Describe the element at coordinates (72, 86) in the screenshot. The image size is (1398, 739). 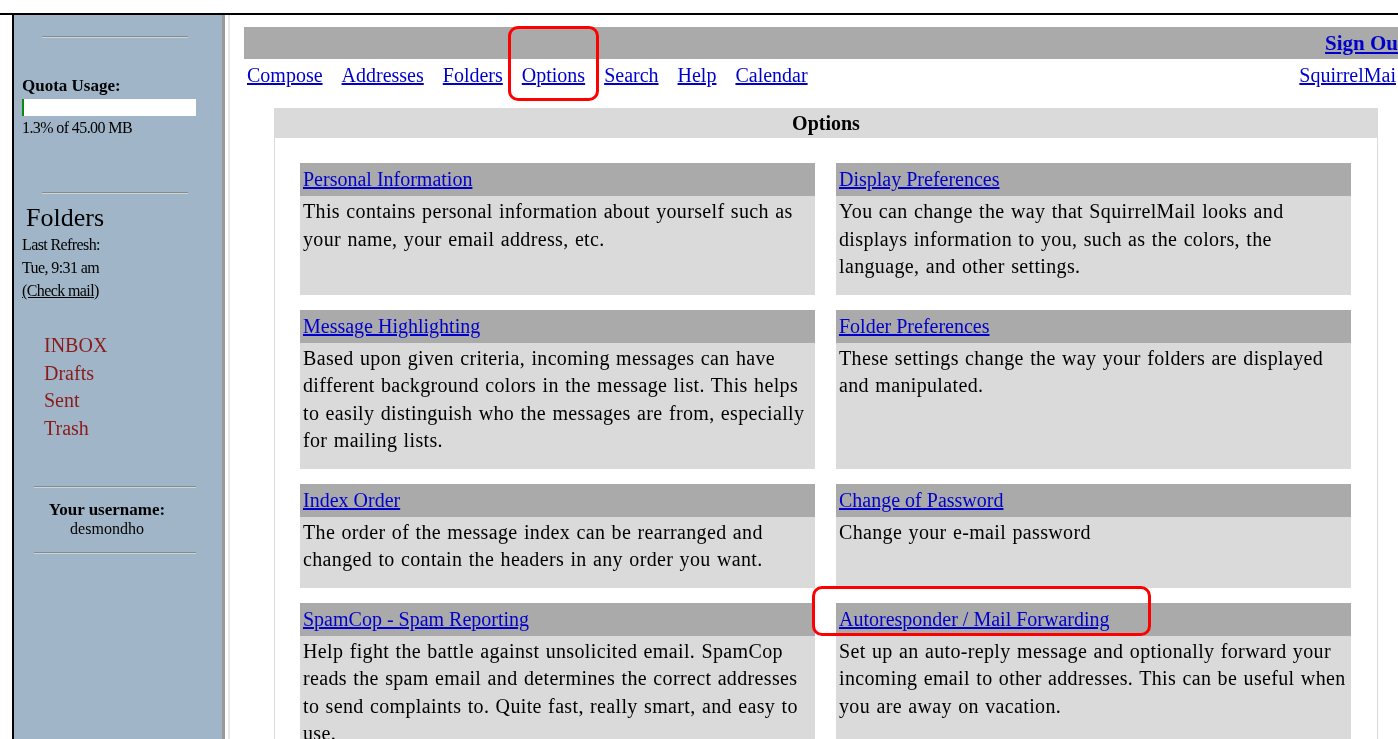
I see `quota-label: Quota Usage:` at that location.